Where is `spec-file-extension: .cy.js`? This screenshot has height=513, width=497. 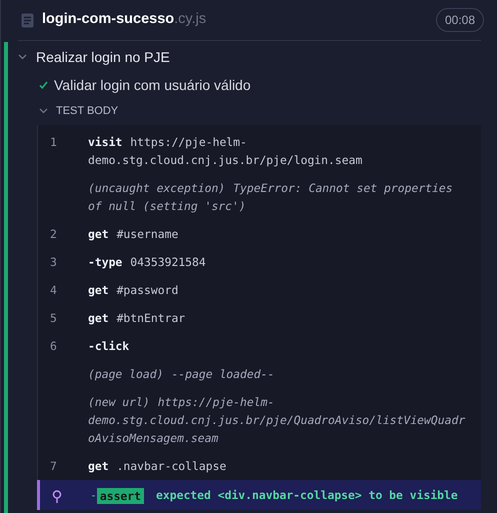 spec-file-extension: .cy.js is located at coordinates (190, 20).